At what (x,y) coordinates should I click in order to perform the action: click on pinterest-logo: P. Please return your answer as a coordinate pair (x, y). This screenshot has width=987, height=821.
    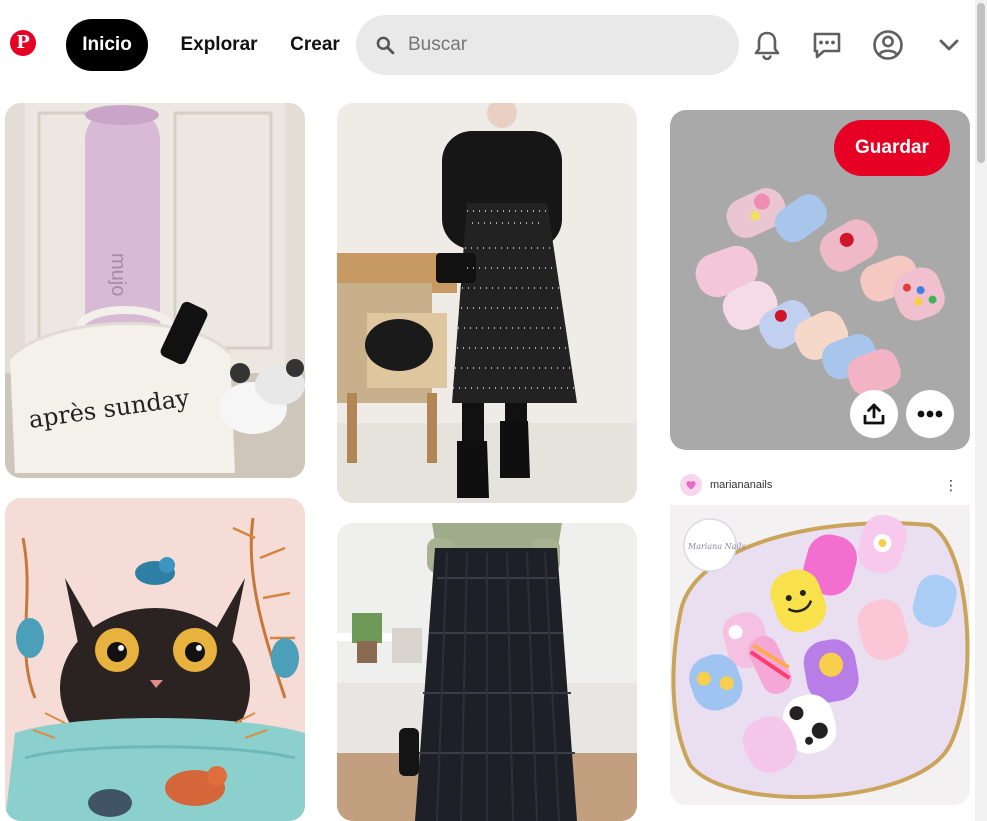
    Looking at the image, I should click on (23, 43).